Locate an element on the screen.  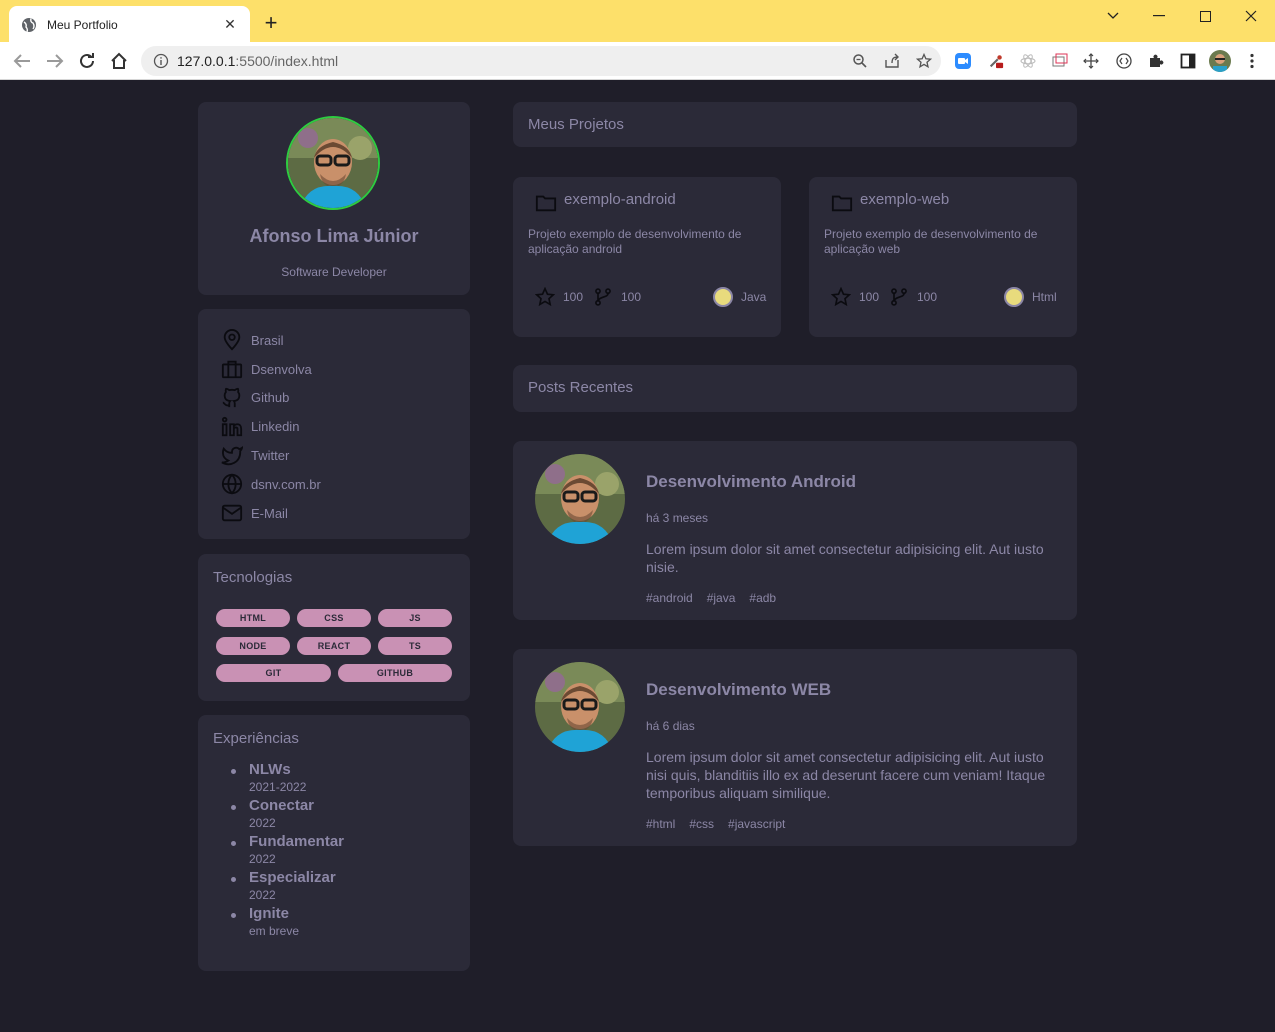
tech-tag: GIT is located at coordinates (273, 673).